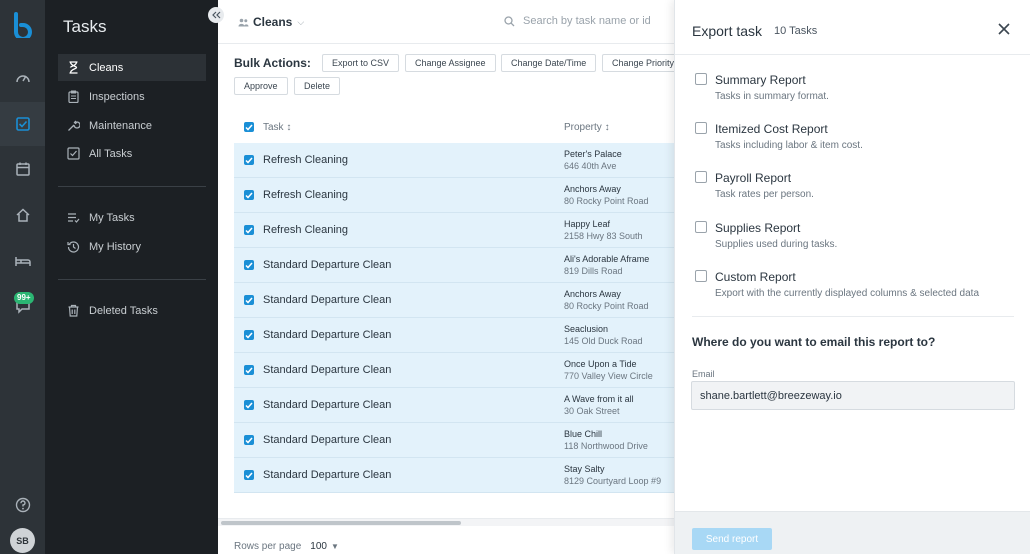 This screenshot has width=1030, height=554. Describe the element at coordinates (277, 127) in the screenshot. I see `column-header-task: Task ↕` at that location.